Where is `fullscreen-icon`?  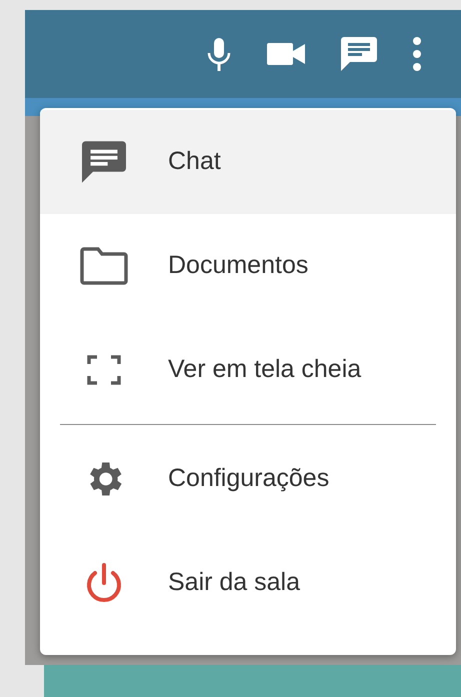
fullscreen-icon is located at coordinates (104, 370).